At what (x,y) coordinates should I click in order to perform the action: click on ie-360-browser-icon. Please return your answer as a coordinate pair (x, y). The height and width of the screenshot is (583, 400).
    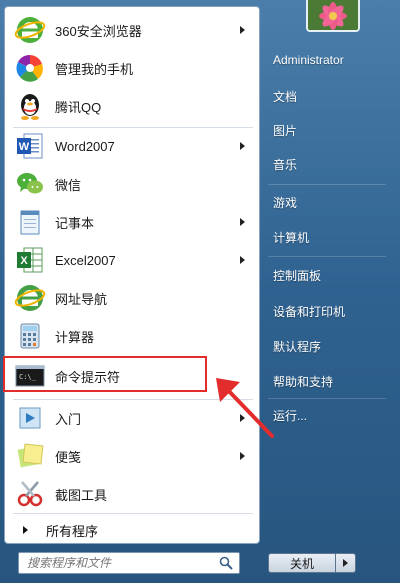
    Looking at the image, I should click on (30, 30).